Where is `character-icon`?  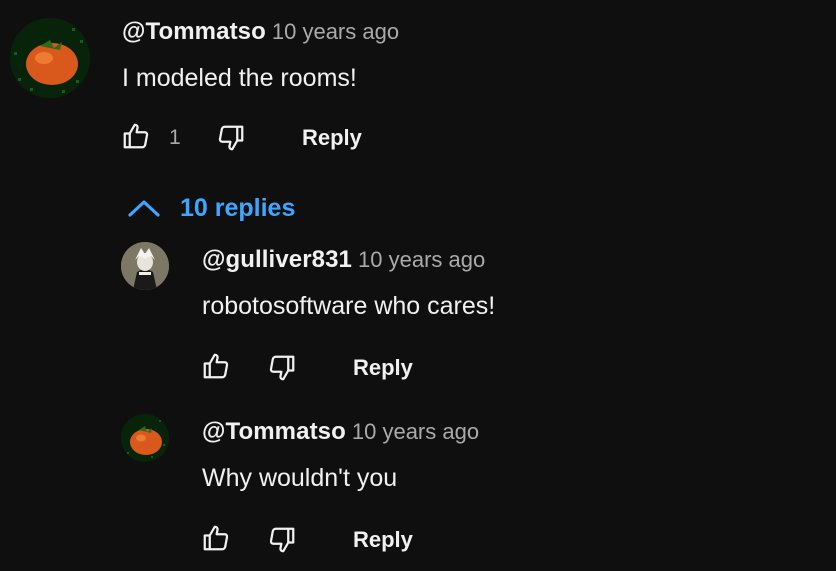
character-icon is located at coordinates (145, 266).